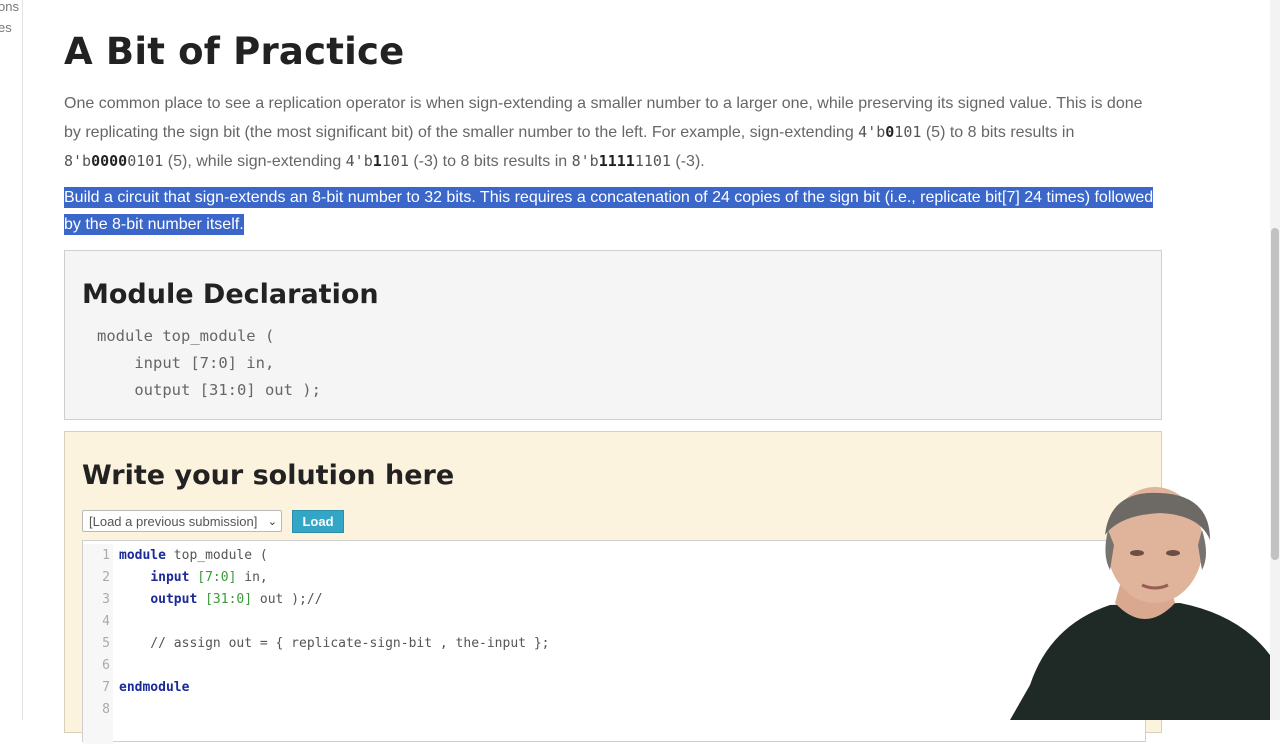 This screenshot has width=1280, height=744. Describe the element at coordinates (106, 665) in the screenshot. I see `code-line: 6` at that location.